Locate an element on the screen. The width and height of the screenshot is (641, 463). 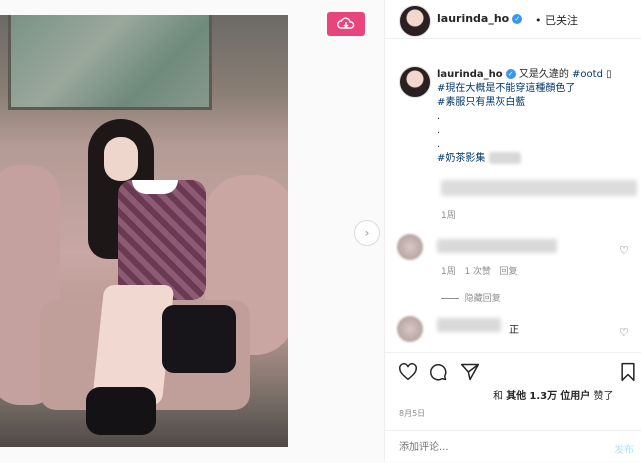
next-photo-button: › is located at coordinates (367, 233).